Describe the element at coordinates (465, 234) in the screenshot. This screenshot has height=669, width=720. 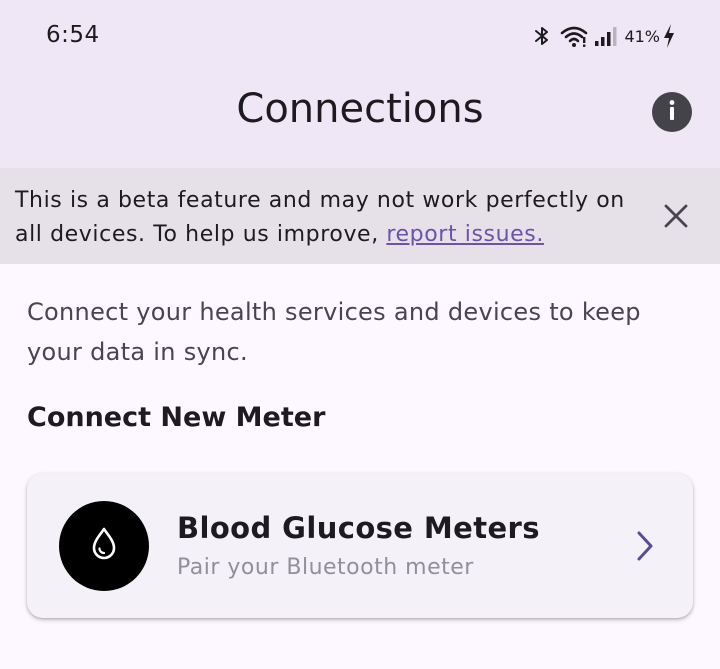
I see `report-issues-link: report issues.` at that location.